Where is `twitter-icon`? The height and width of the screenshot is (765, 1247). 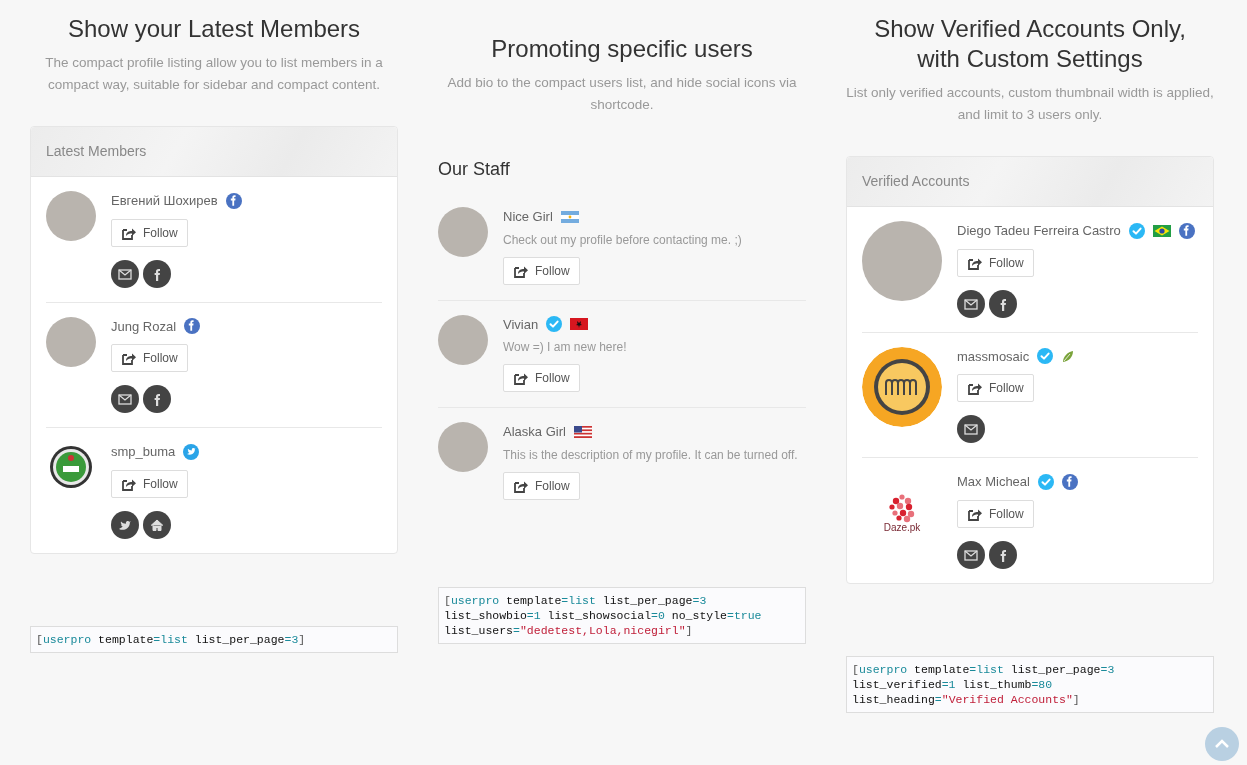
twitter-icon is located at coordinates (191, 451).